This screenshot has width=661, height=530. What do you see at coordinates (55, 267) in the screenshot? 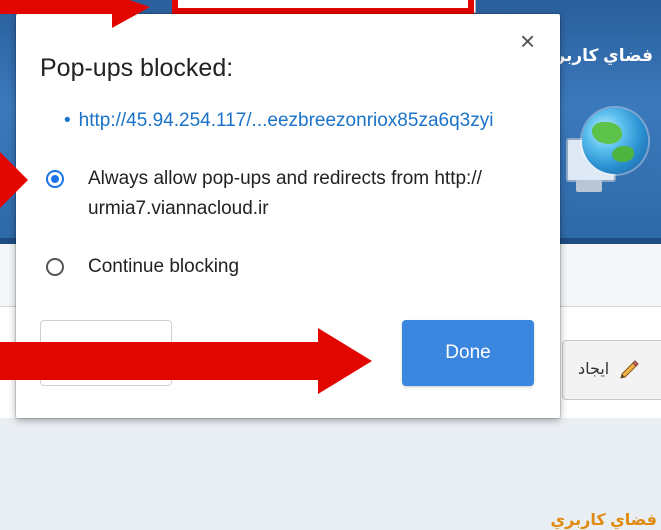
I see `radio-continue-blocking` at bounding box center [55, 267].